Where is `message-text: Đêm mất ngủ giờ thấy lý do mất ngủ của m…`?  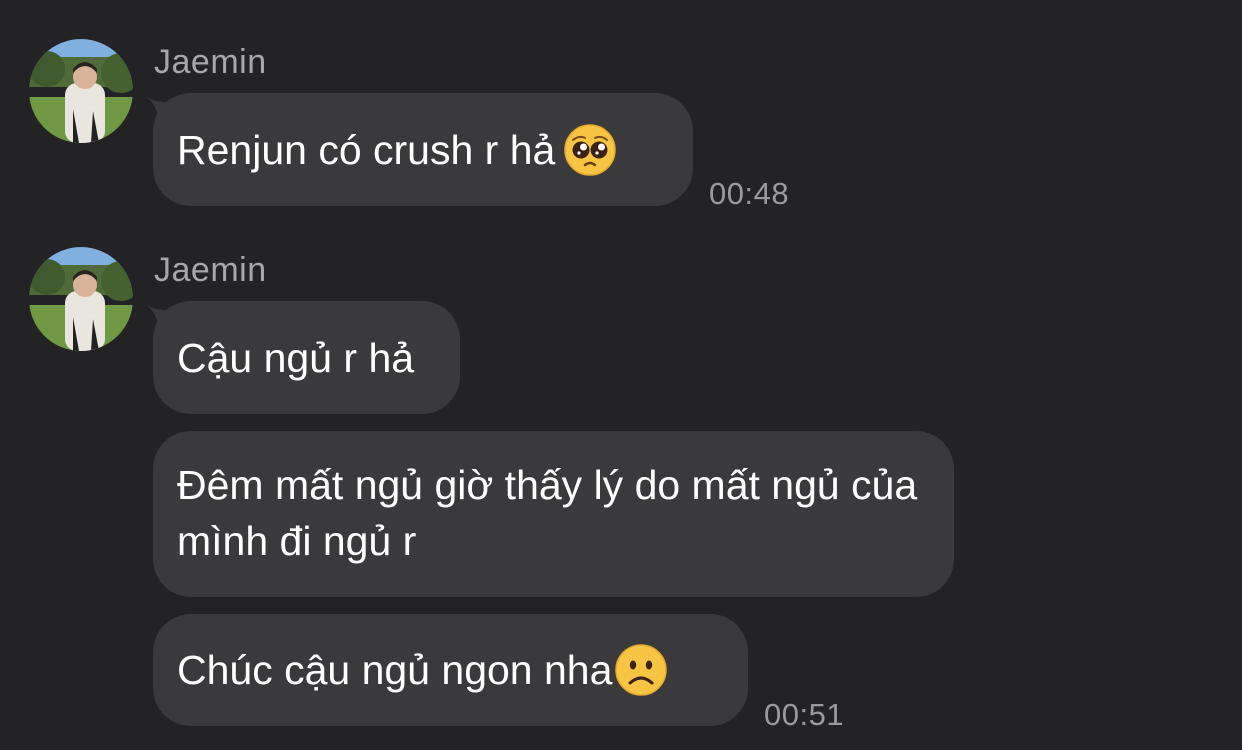 message-text: Đêm mất ngủ giờ thấy lý do mất ngủ của m… is located at coordinates (547, 513).